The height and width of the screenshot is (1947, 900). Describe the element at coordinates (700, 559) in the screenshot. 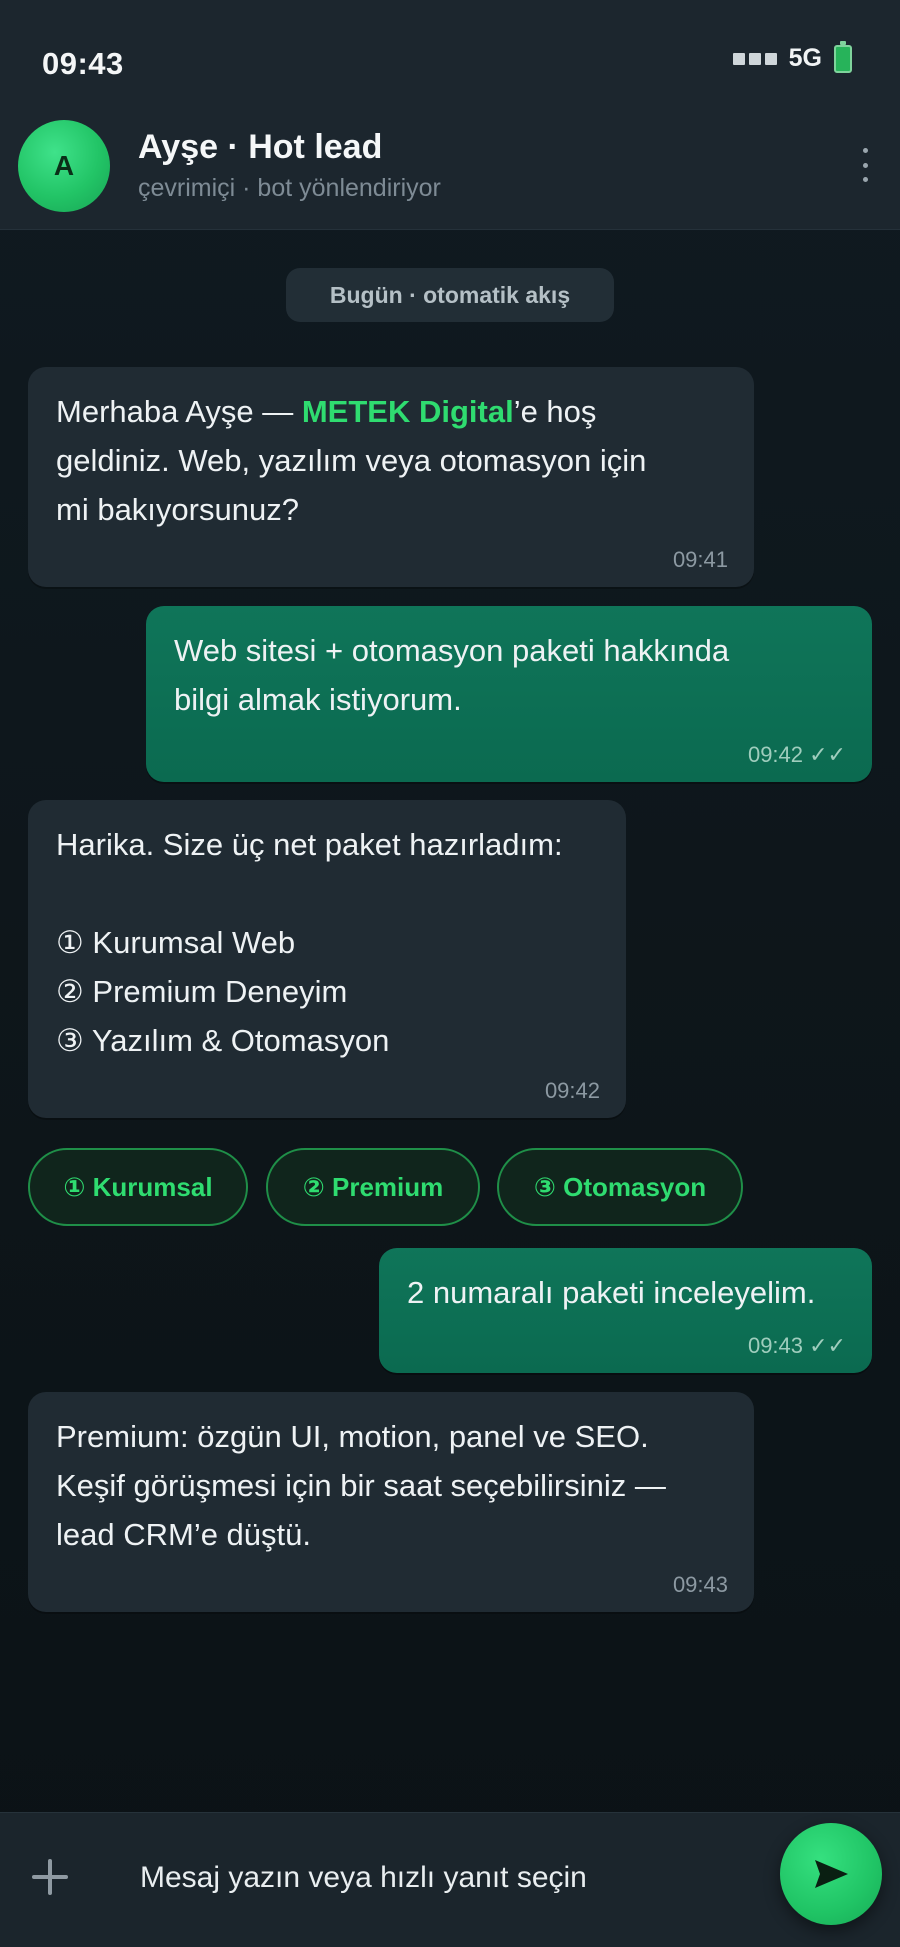

I see `message-time: 09:41` at that location.